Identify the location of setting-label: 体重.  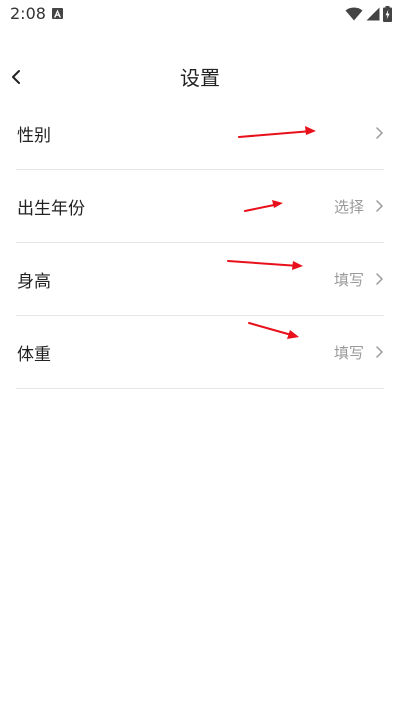
(34, 355).